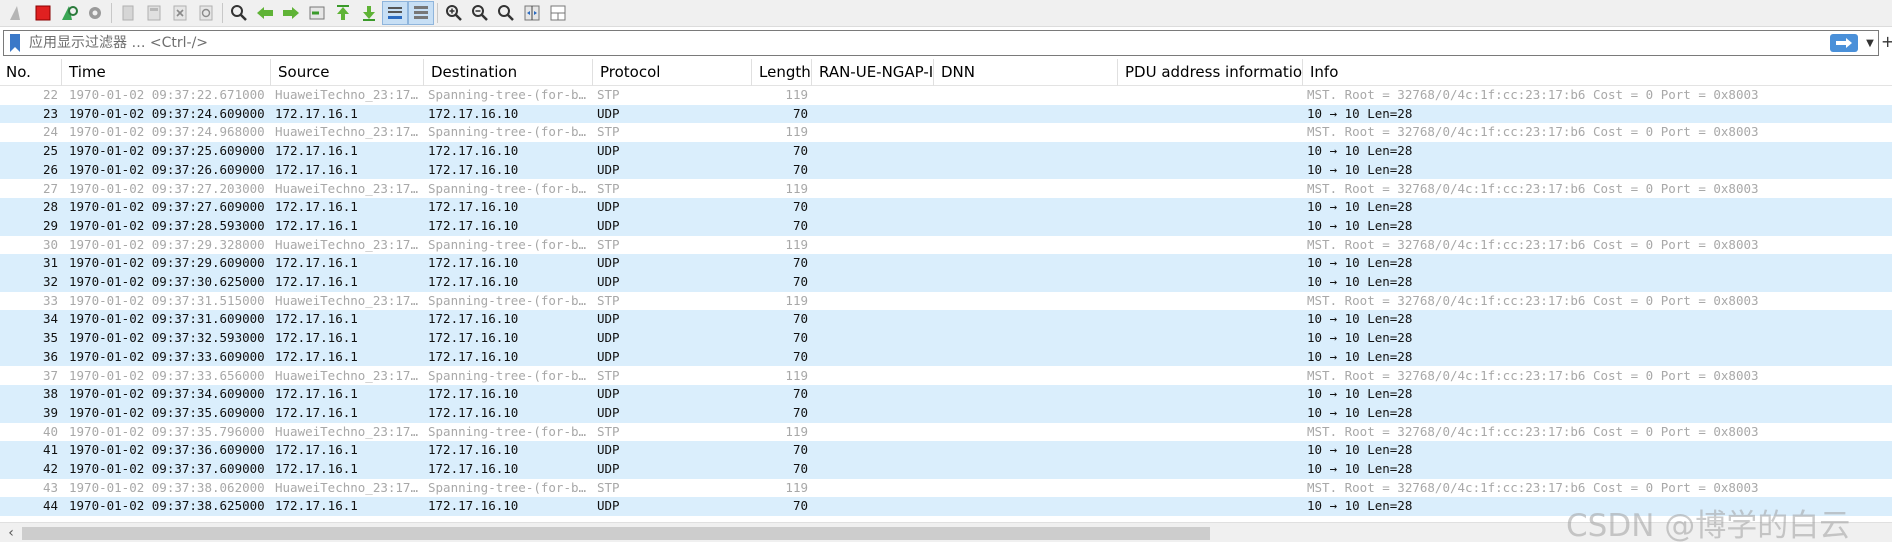 The image size is (1892, 553). Describe the element at coordinates (1026, 72) in the screenshot. I see `column-header-dnn: DNN` at that location.